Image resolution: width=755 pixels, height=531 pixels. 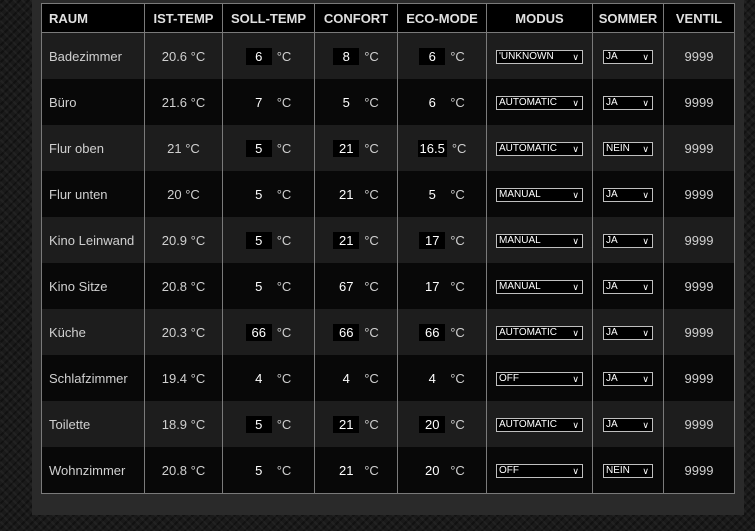 What do you see at coordinates (509, 470) in the screenshot?
I see `modus-value: OFF` at bounding box center [509, 470].